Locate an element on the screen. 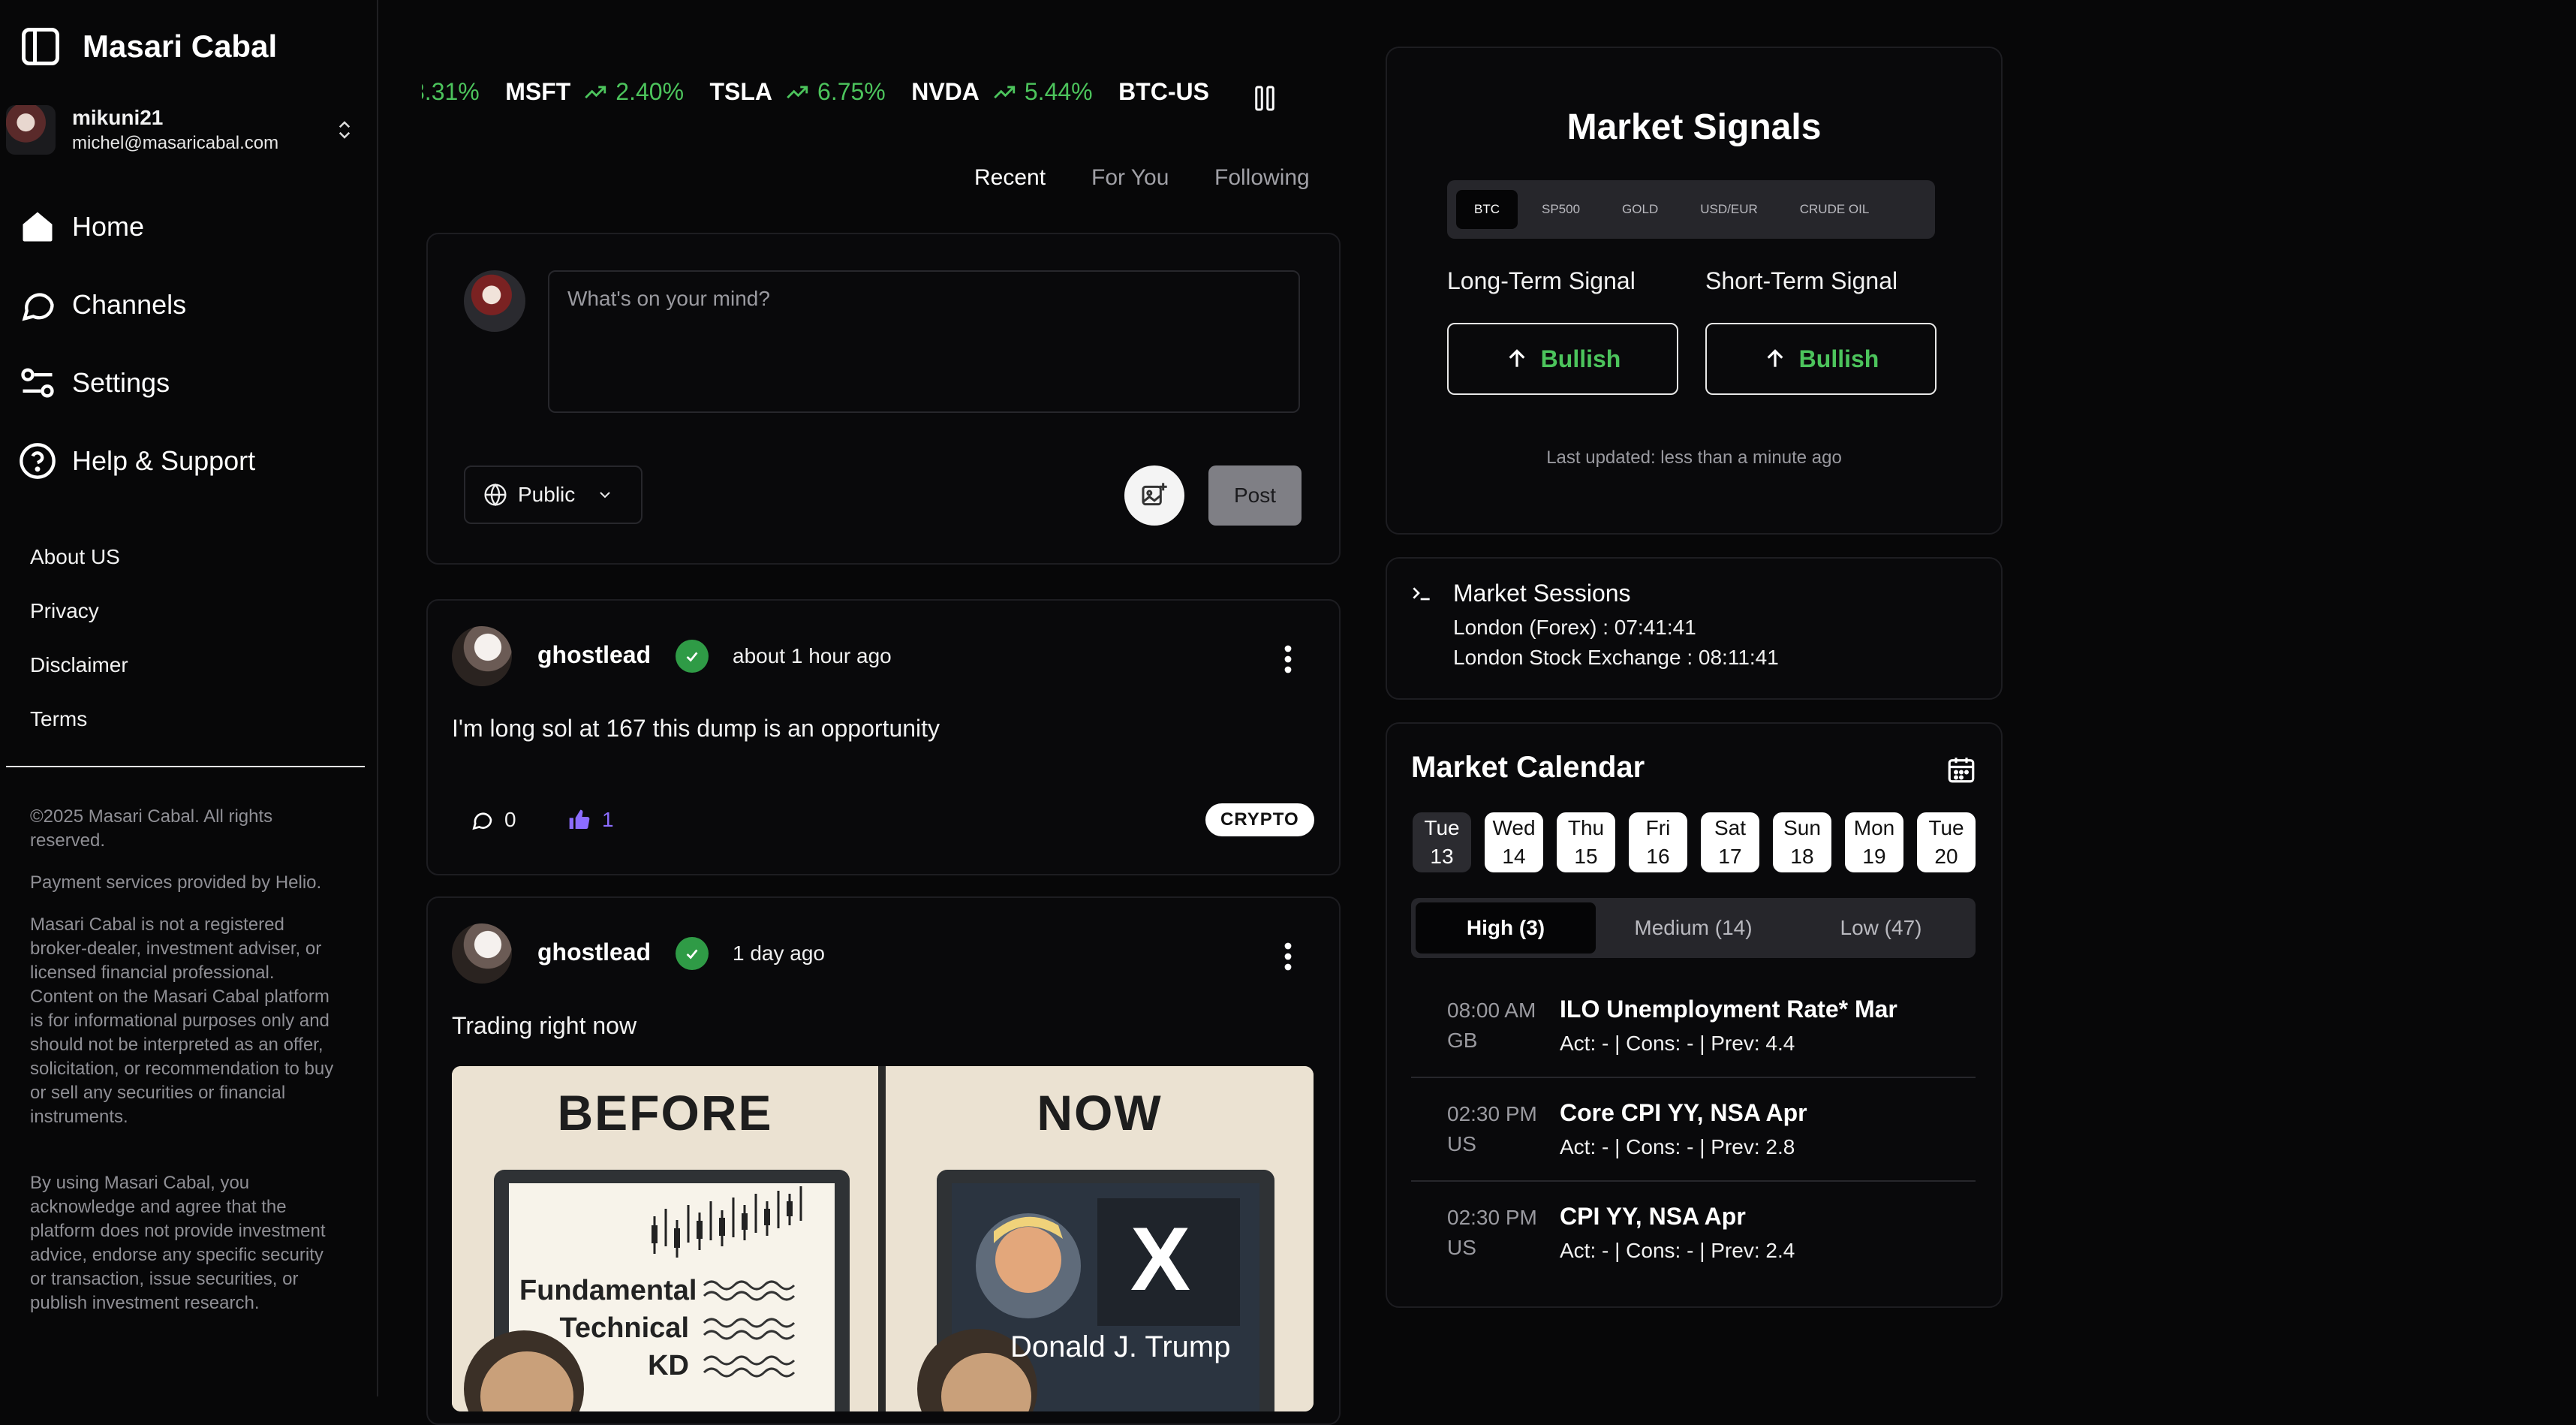 The width and height of the screenshot is (2576, 1425). nav-help-label: Help & Support is located at coordinates (164, 461).